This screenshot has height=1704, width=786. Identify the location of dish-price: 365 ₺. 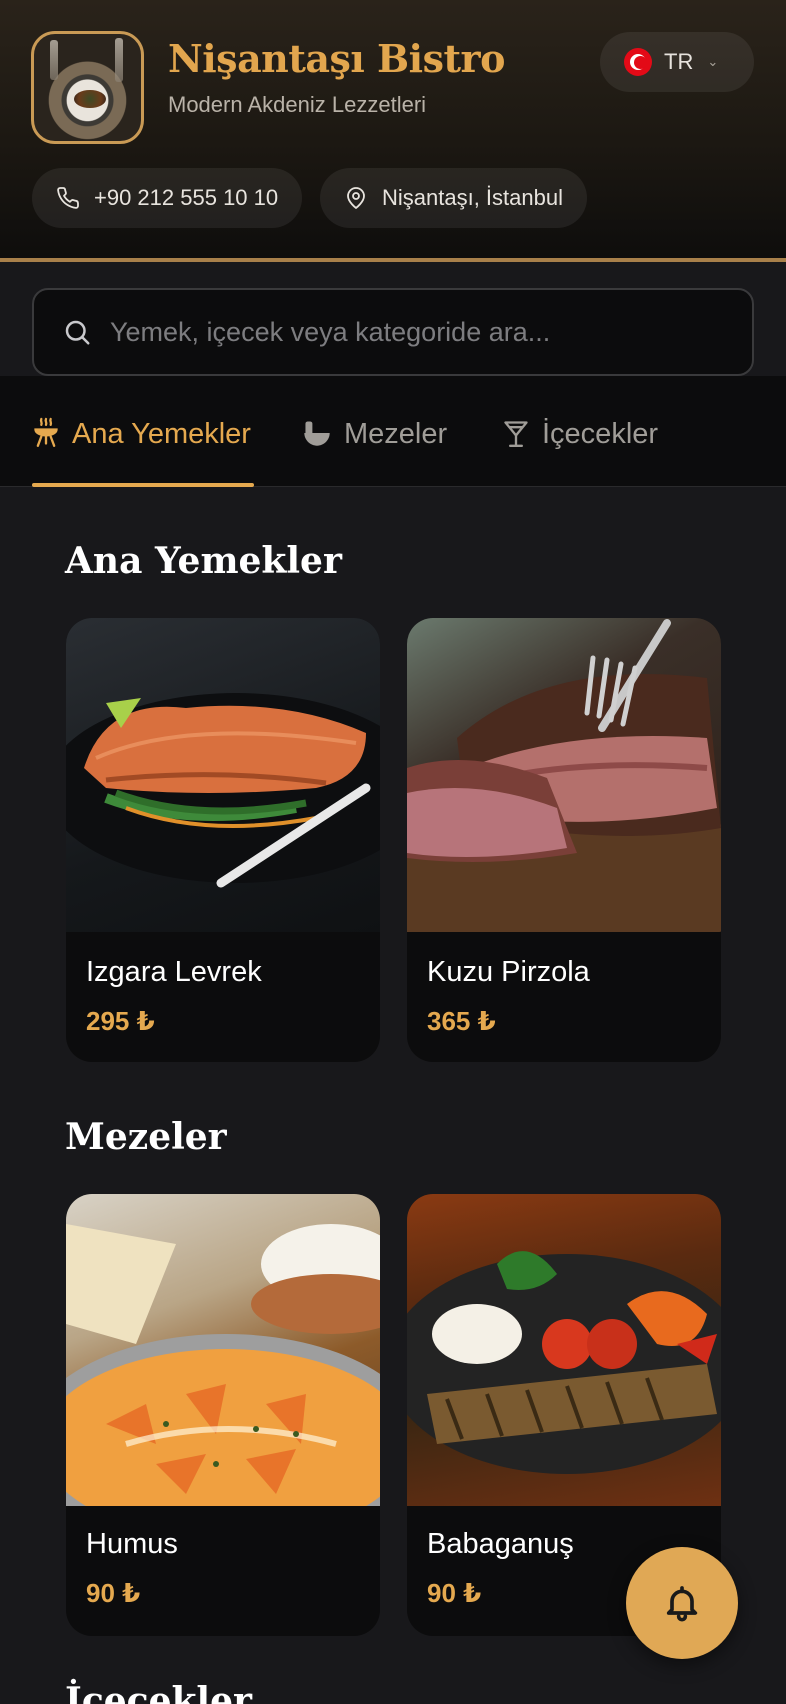
(461, 1021).